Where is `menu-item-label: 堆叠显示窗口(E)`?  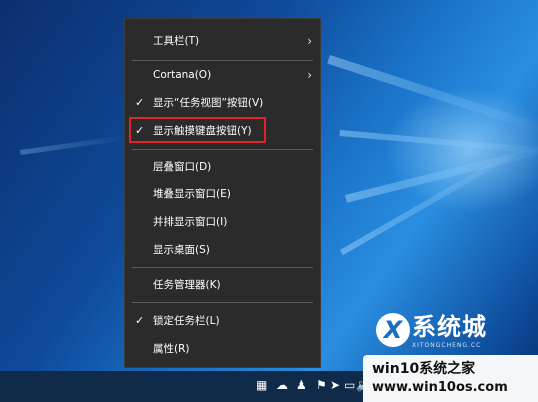 menu-item-label: 堆叠显示窗口(E) is located at coordinates (192, 194).